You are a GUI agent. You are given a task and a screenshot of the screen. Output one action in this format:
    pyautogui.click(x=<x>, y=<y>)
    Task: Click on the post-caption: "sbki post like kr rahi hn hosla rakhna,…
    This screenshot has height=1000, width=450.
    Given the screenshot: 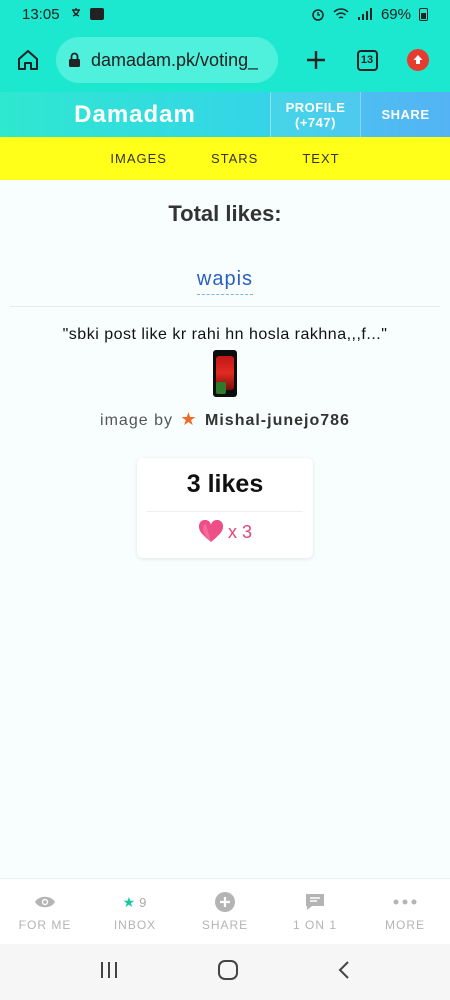 What is the action you would take?
    pyautogui.click(x=225, y=334)
    